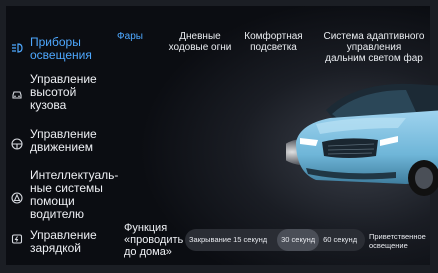 This screenshot has height=273, width=438. Describe the element at coordinates (219, 3) in the screenshot. I see `top-border` at that location.